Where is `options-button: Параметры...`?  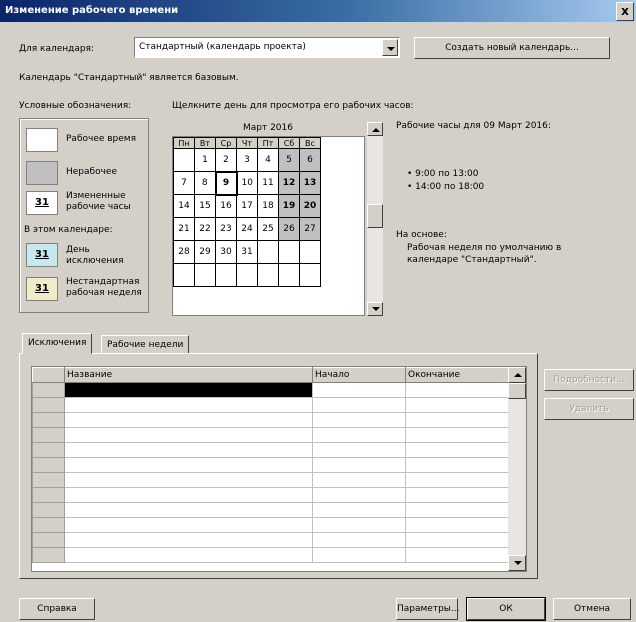
options-button: Параметры... is located at coordinates (427, 609).